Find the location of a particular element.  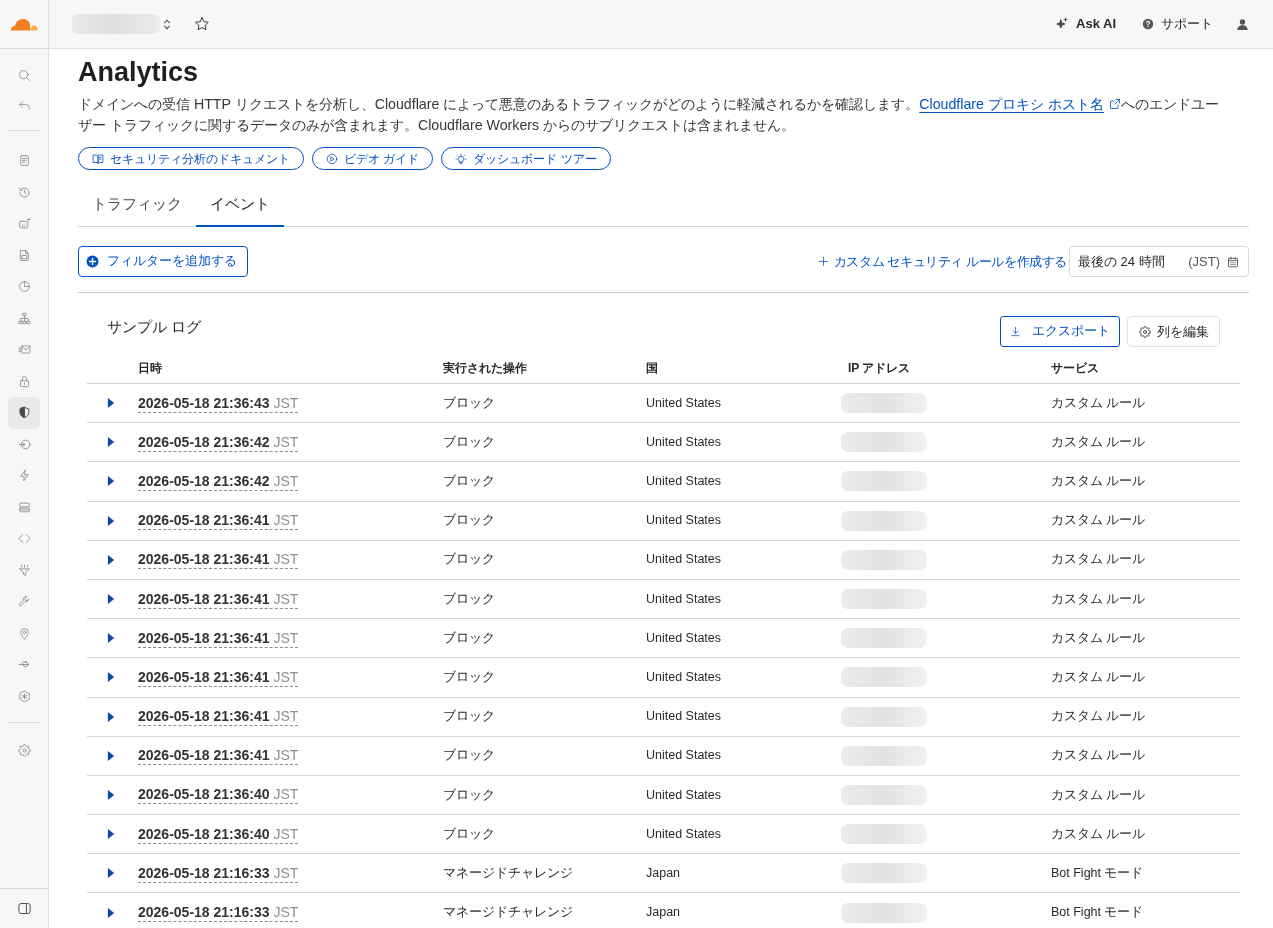

pie-chart-icon is located at coordinates (24, 287).